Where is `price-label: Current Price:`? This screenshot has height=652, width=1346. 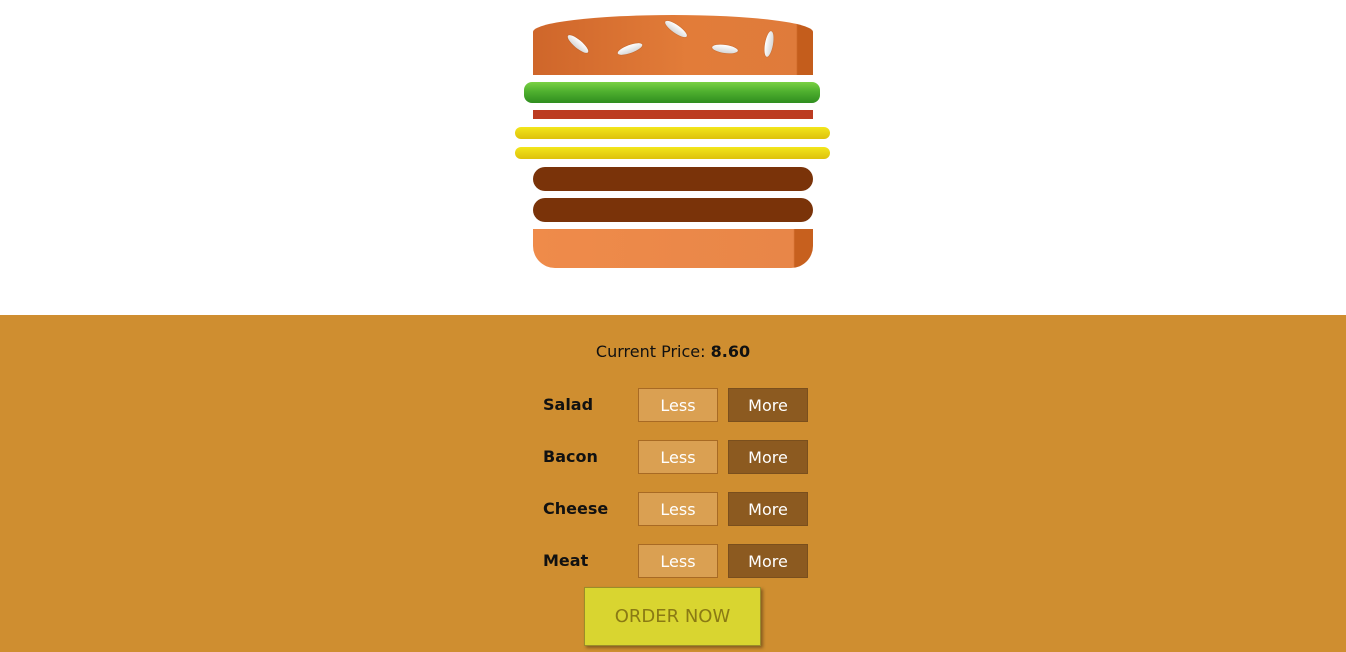 price-label: Current Price: is located at coordinates (650, 351).